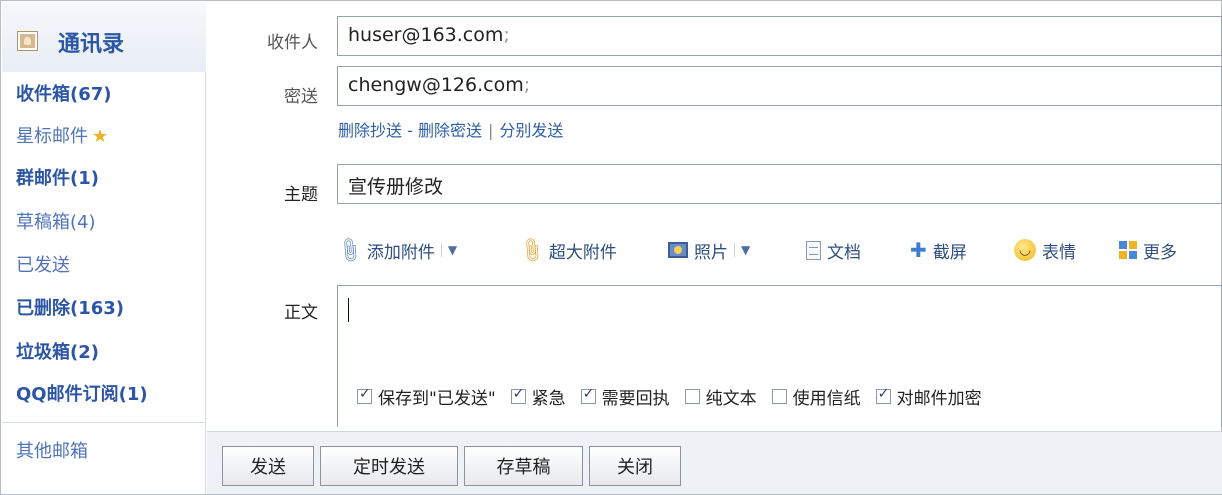 This screenshot has height=495, width=1222. I want to click on plain-text-label: 纯文本, so click(731, 399).